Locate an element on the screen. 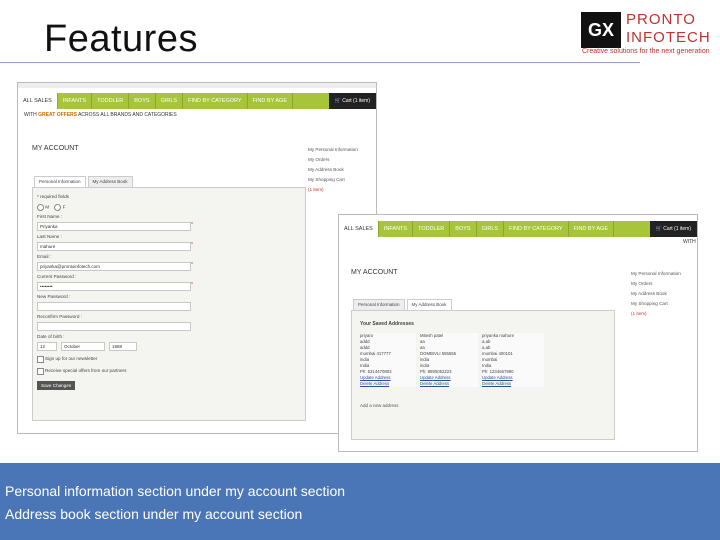 This screenshot has height=540, width=720. top-strip is located at coordinates (197, 85).